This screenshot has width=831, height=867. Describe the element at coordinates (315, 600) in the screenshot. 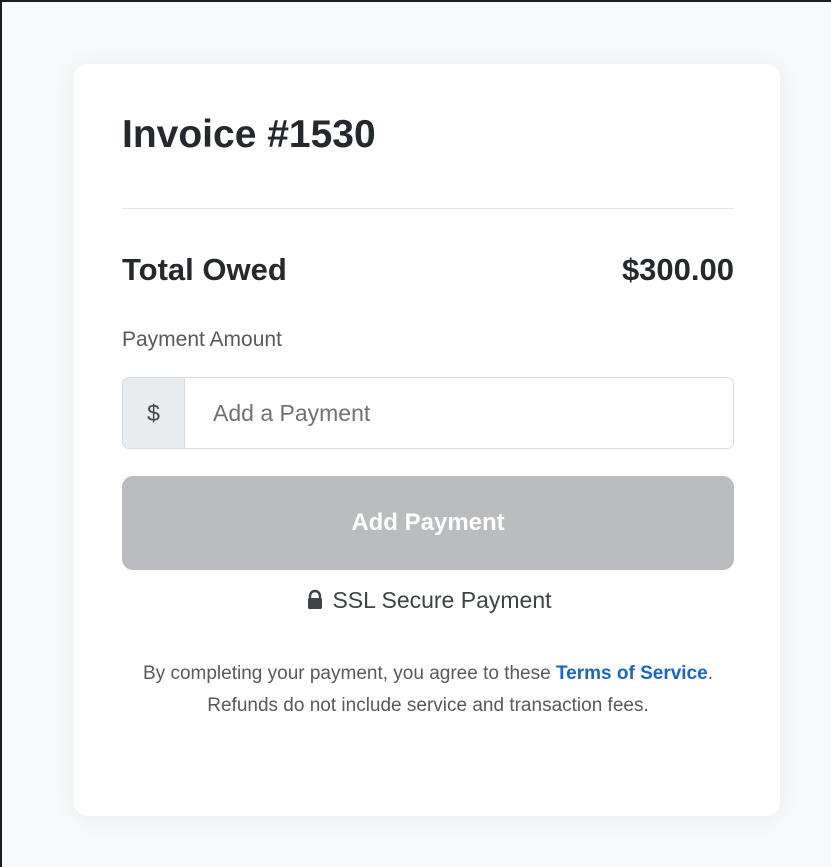

I see `lock-icon` at that location.